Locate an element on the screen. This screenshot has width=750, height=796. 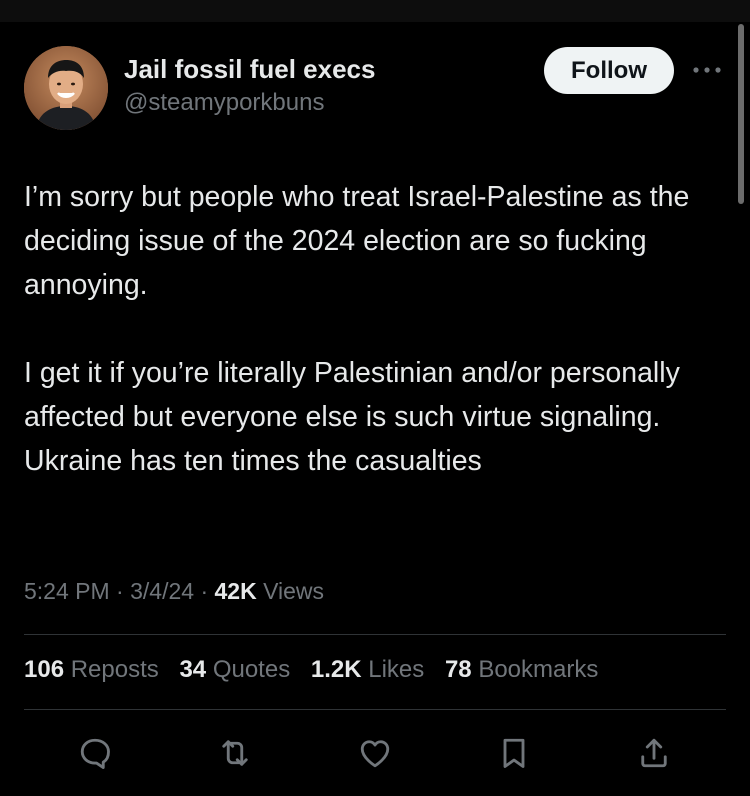
likes-stat: 1.2K Likes is located at coordinates (367, 669).